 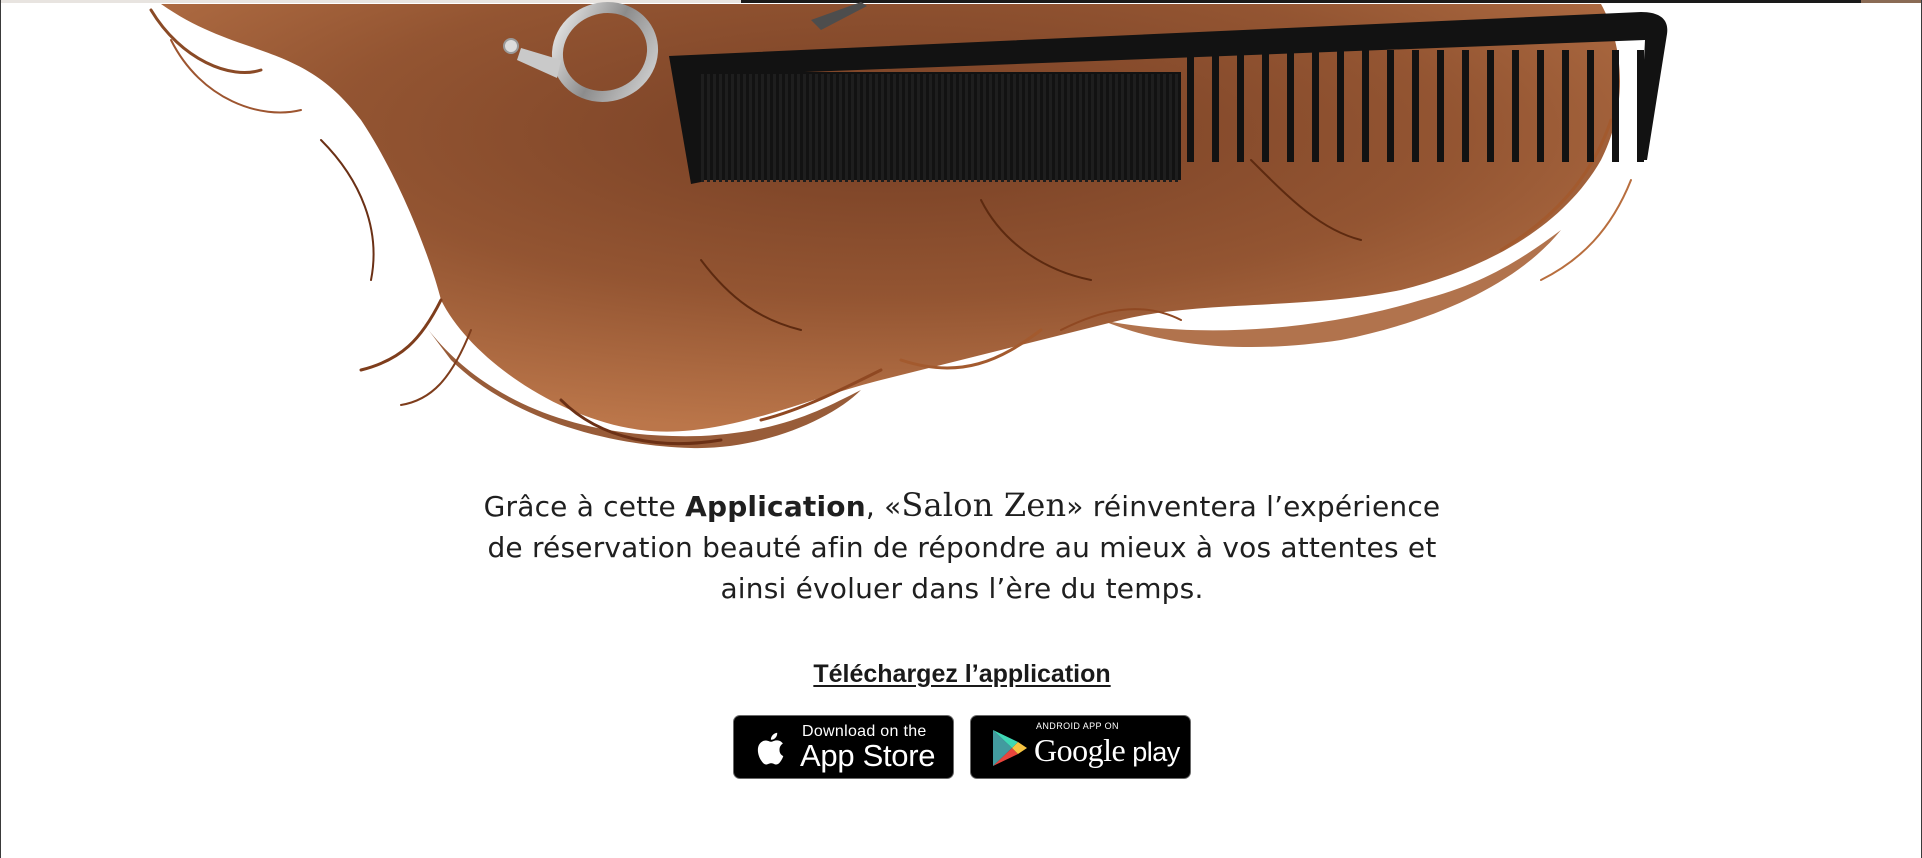 What do you see at coordinates (984, 505) in the screenshot?
I see `brand-name: Salon Zen` at bounding box center [984, 505].